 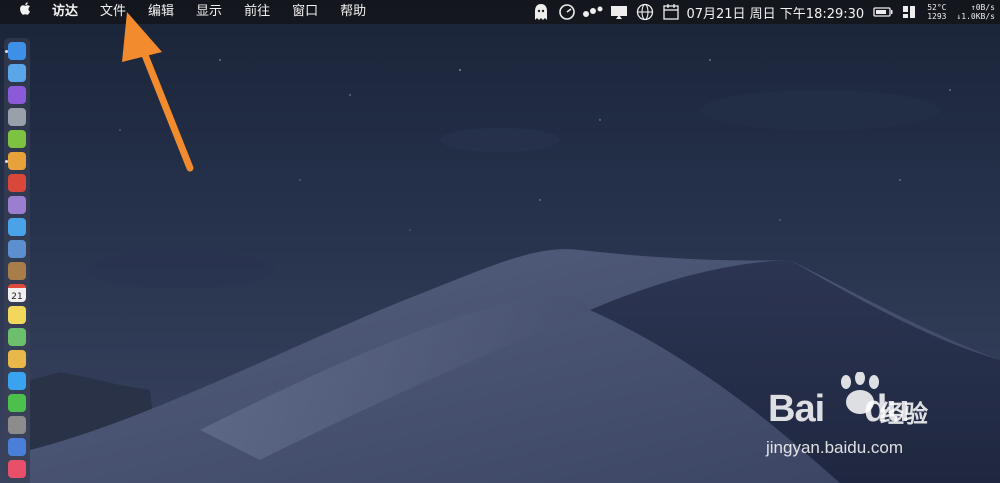 What do you see at coordinates (860, 422) in the screenshot?
I see `baidu-jingyan-watermark: Bai du 经验 jingyan.baidu.com` at bounding box center [860, 422].